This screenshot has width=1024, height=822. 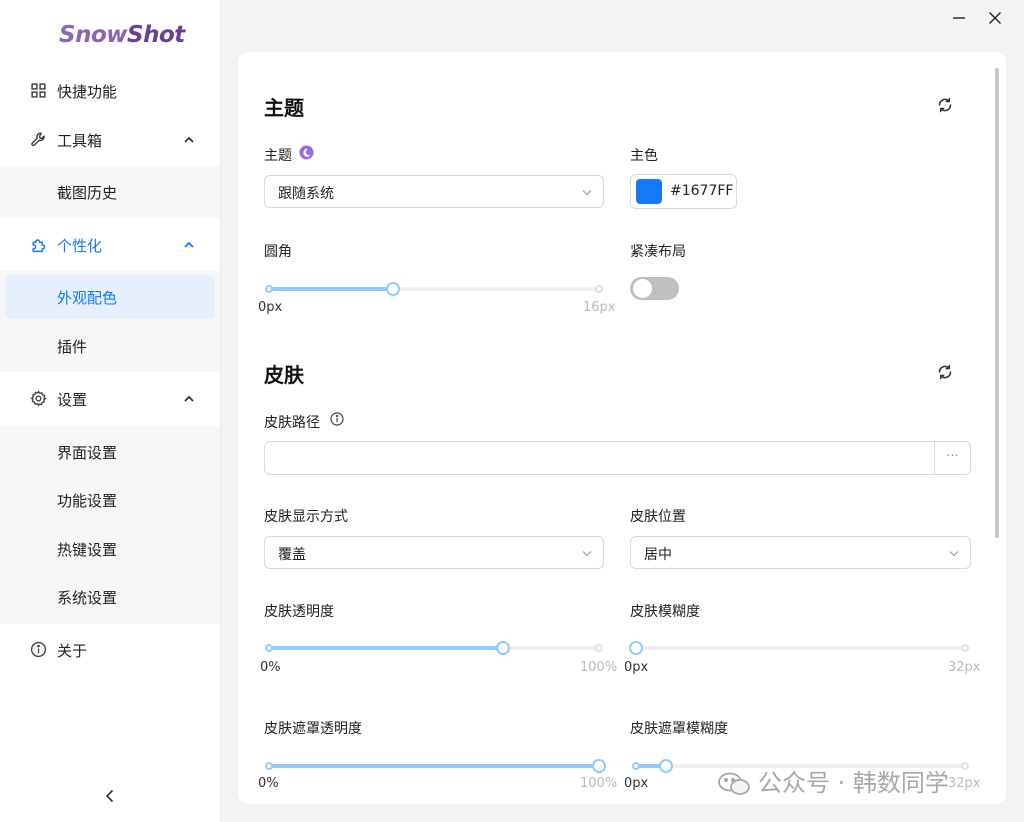 What do you see at coordinates (110, 245) in the screenshot?
I see `nav-personalize: 个性化` at bounding box center [110, 245].